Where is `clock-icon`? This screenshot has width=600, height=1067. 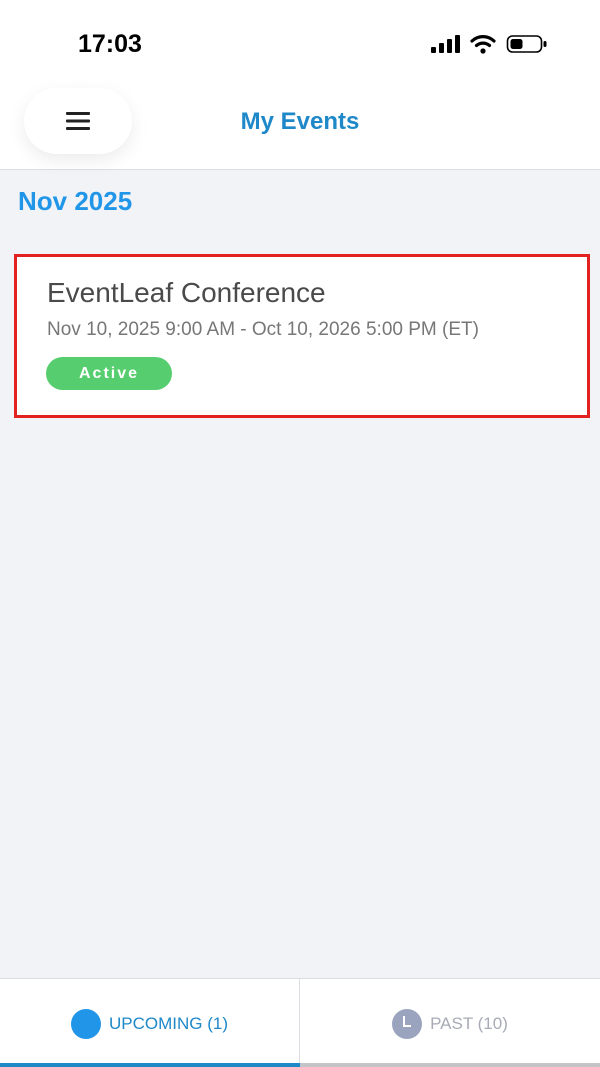
clock-icon is located at coordinates (407, 1023).